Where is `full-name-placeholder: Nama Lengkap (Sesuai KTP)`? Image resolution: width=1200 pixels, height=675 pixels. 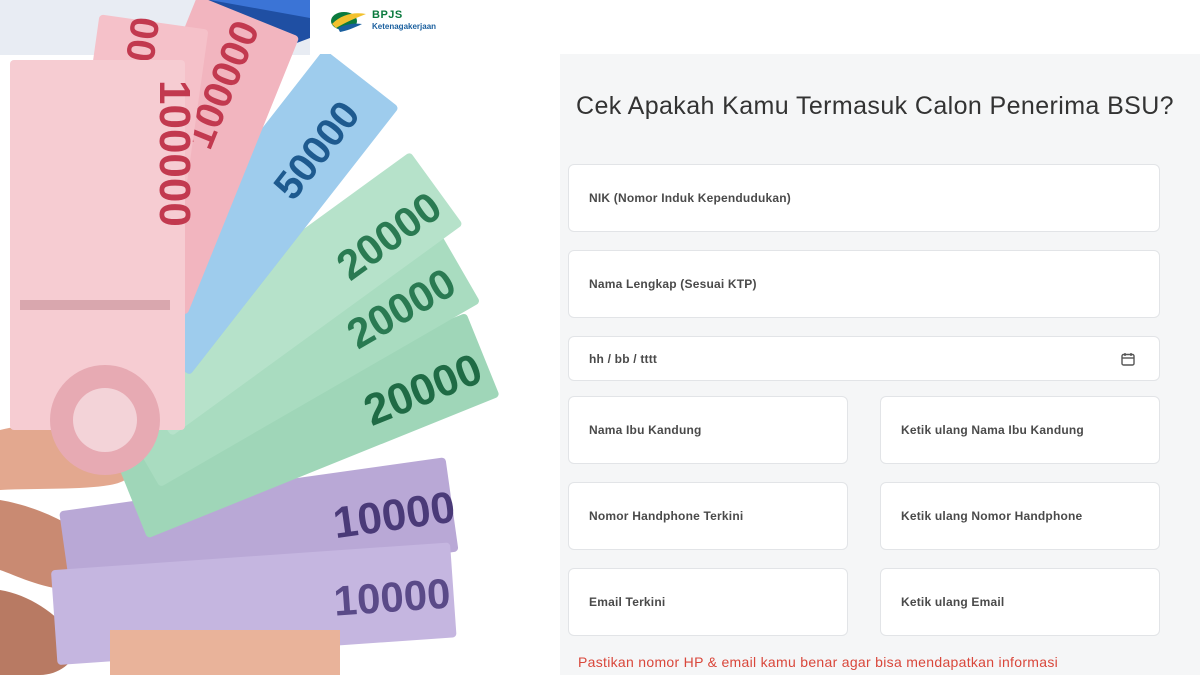 full-name-placeholder: Nama Lengkap (Sesuai KTP) is located at coordinates (673, 284).